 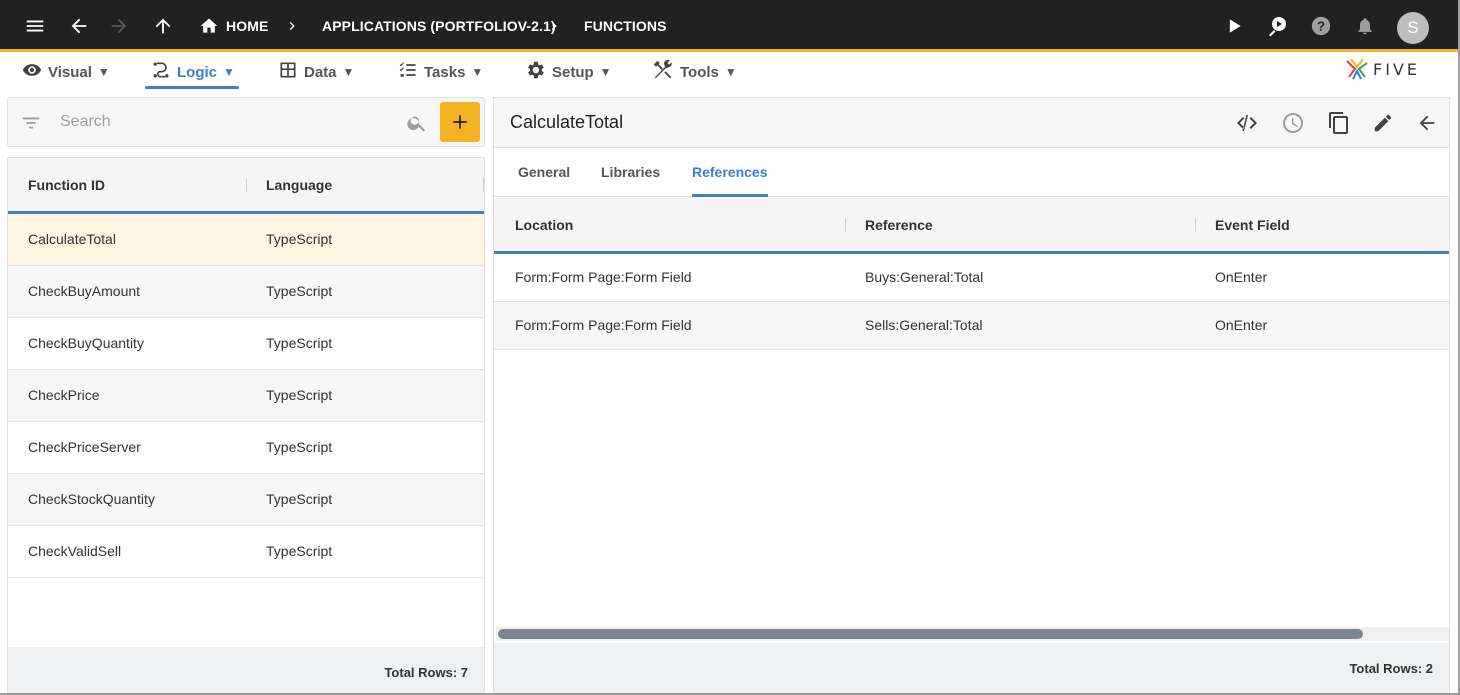 What do you see at coordinates (246, 122) in the screenshot?
I see `search-bar: Search` at bounding box center [246, 122].